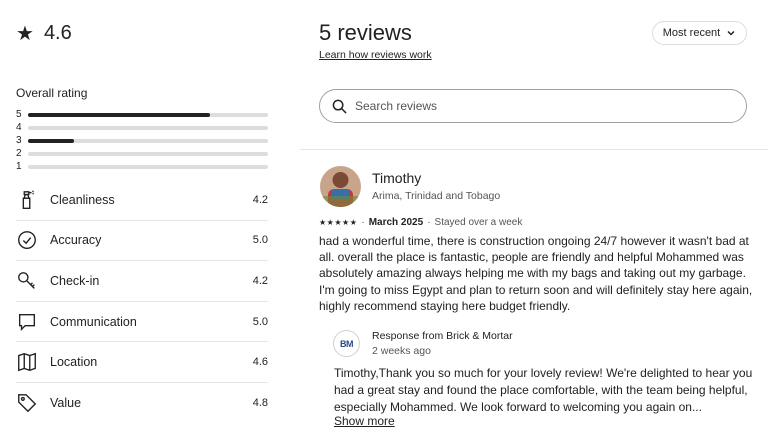 The image size is (768, 432). I want to click on avatar, so click(340, 186).